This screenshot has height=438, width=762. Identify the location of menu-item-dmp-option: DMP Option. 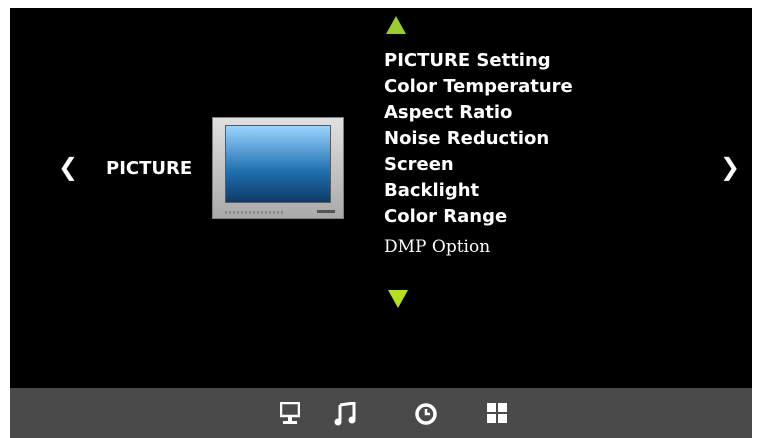
(478, 247).